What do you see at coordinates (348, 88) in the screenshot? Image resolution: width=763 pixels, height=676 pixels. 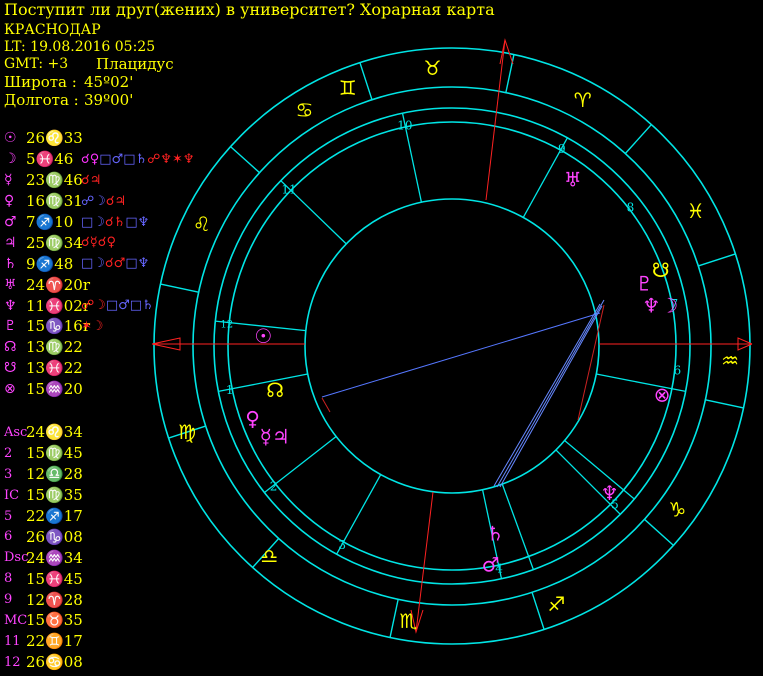 I see `zodiac-sign-glyph: ♊` at bounding box center [348, 88].